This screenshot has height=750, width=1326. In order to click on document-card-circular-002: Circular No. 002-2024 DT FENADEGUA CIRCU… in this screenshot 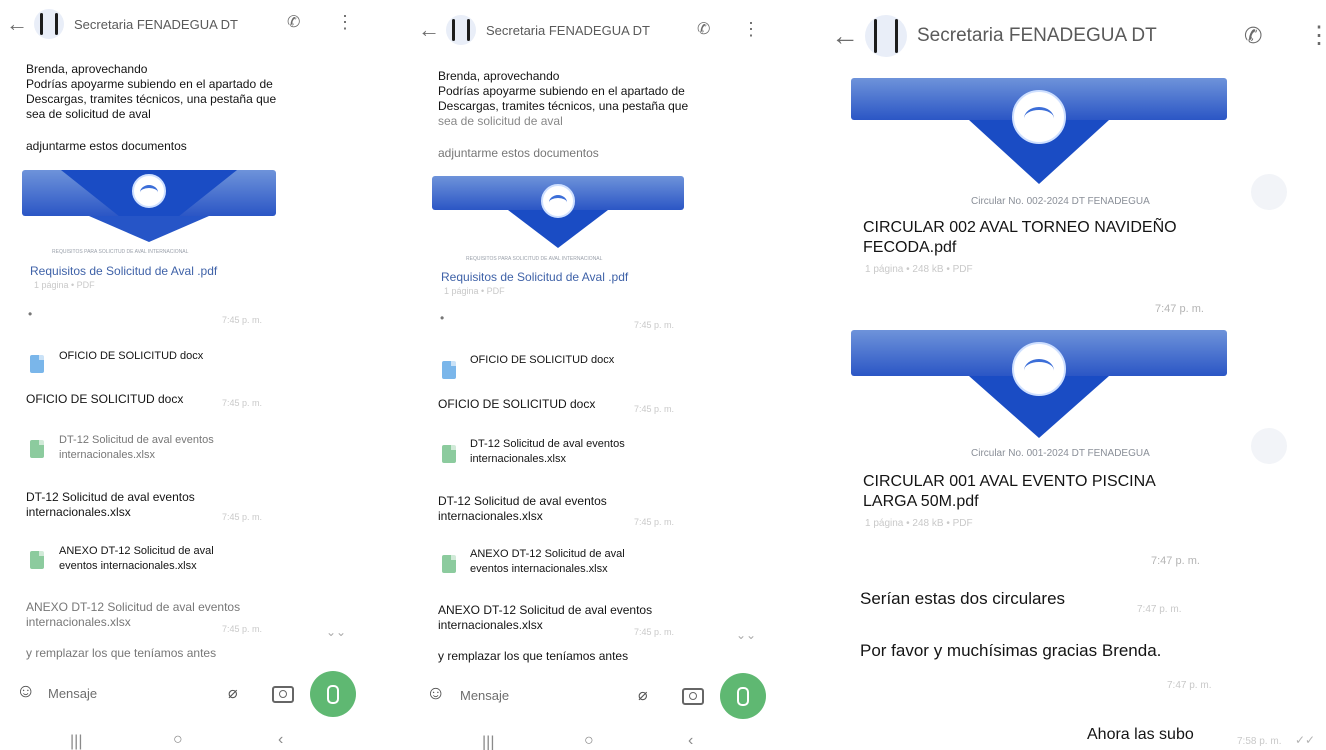, I will do `click(1039, 178)`.